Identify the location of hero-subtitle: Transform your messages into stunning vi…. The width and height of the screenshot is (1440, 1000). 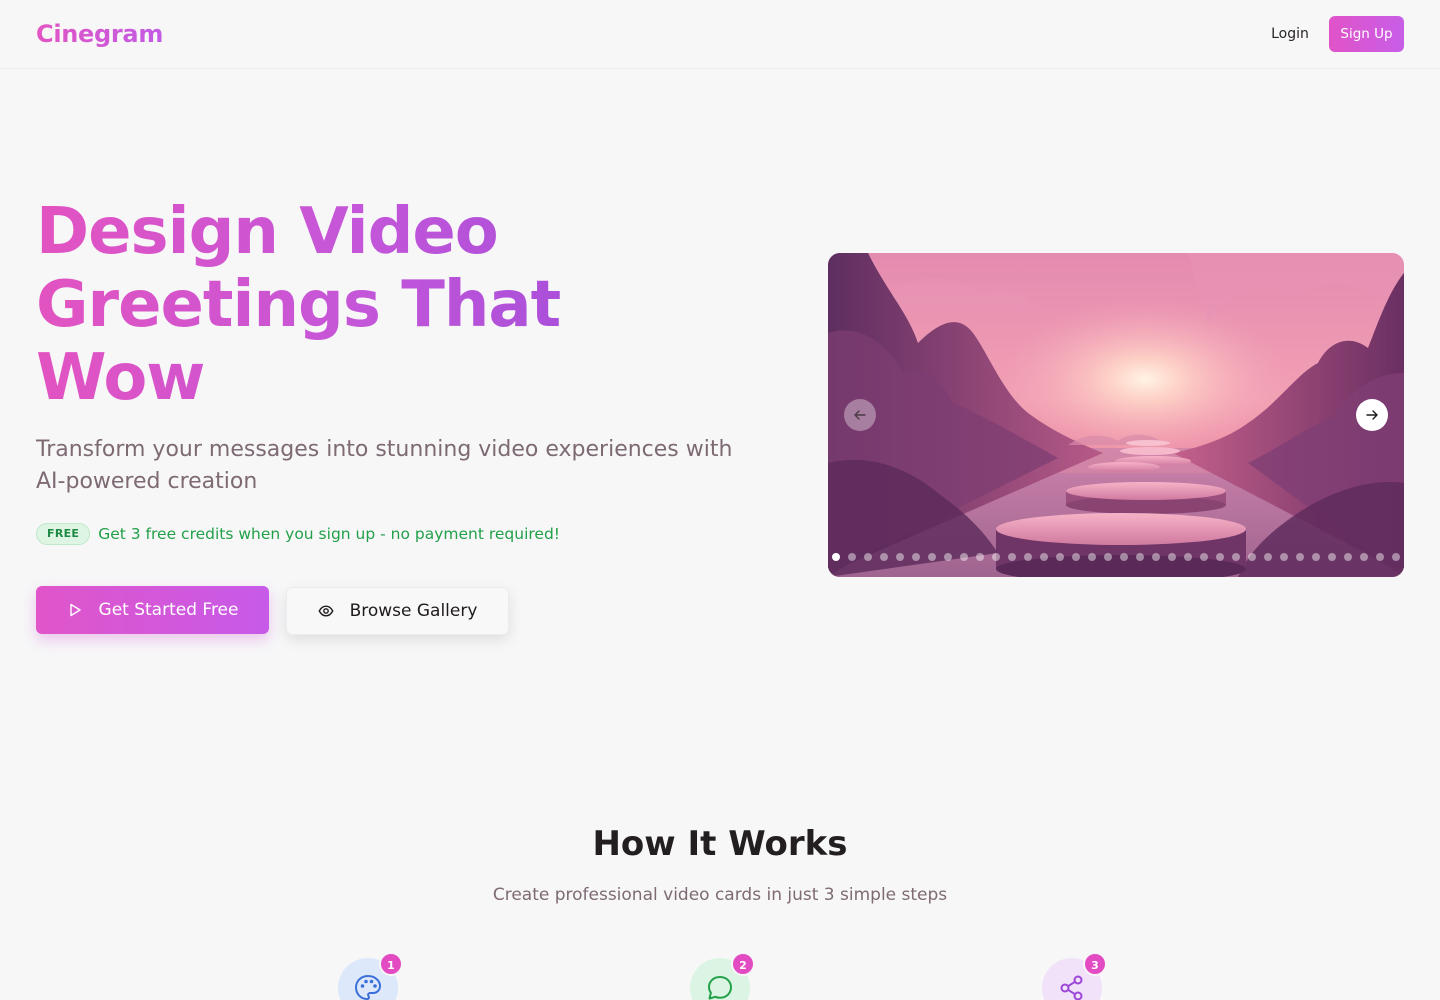
(384, 465).